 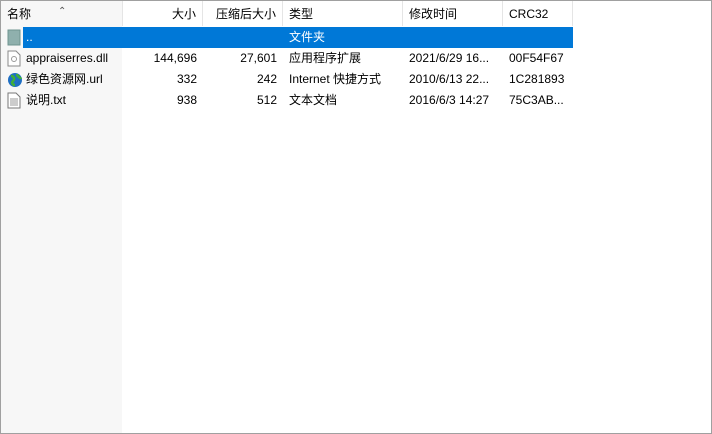 What do you see at coordinates (67, 58) in the screenshot?
I see `file-name: appraiserres.dll` at bounding box center [67, 58].